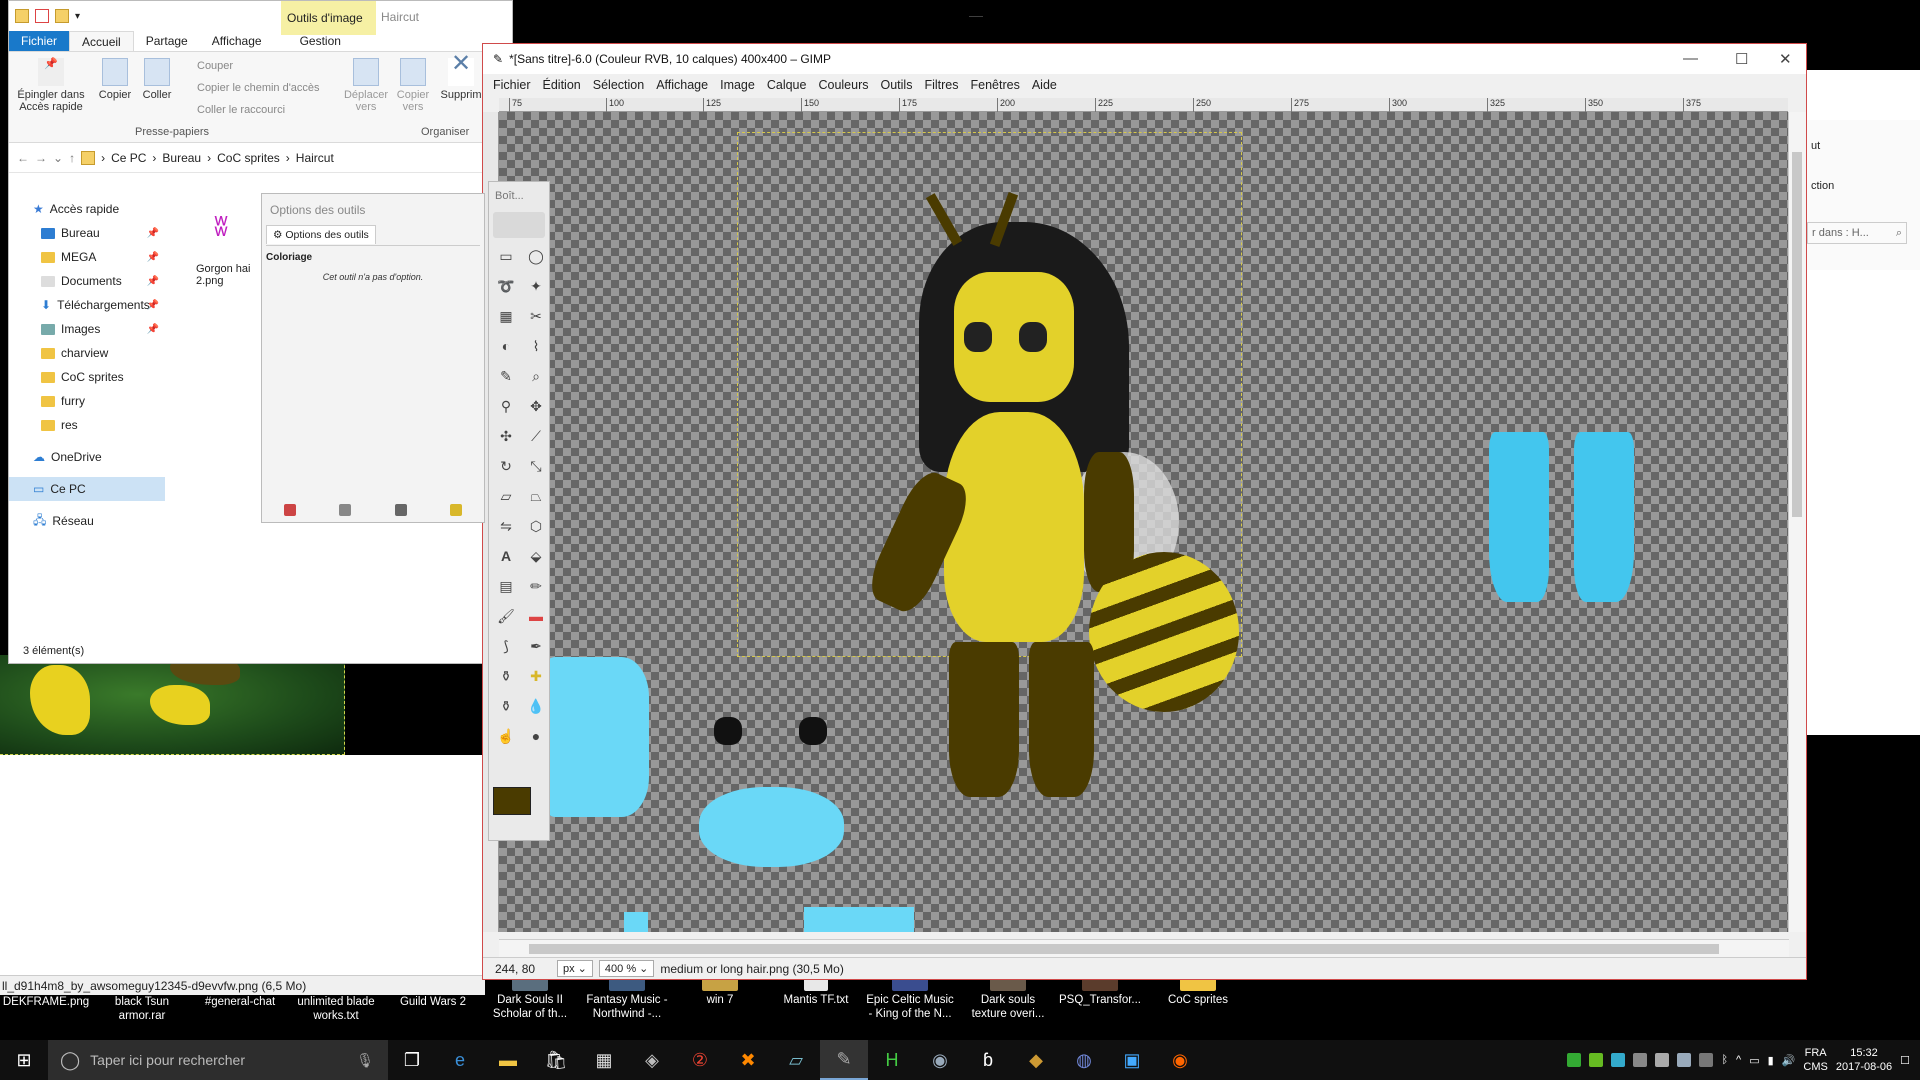 The width and height of the screenshot is (1920, 1080). What do you see at coordinates (1084, 1060) in the screenshot?
I see `discord-icon: ◍` at bounding box center [1084, 1060].